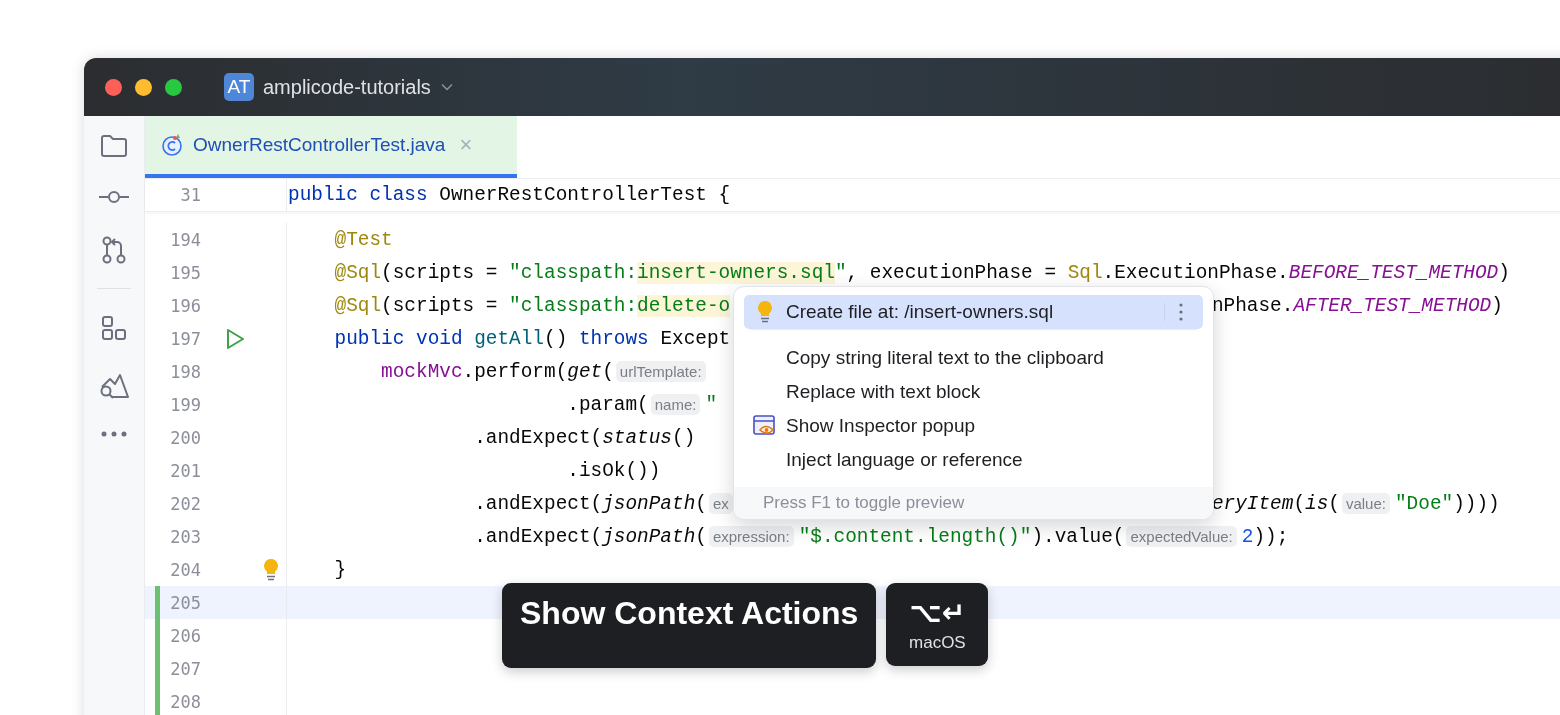  I want to click on menu-item: Copy string literal text to the clipboard, so click(973, 358).